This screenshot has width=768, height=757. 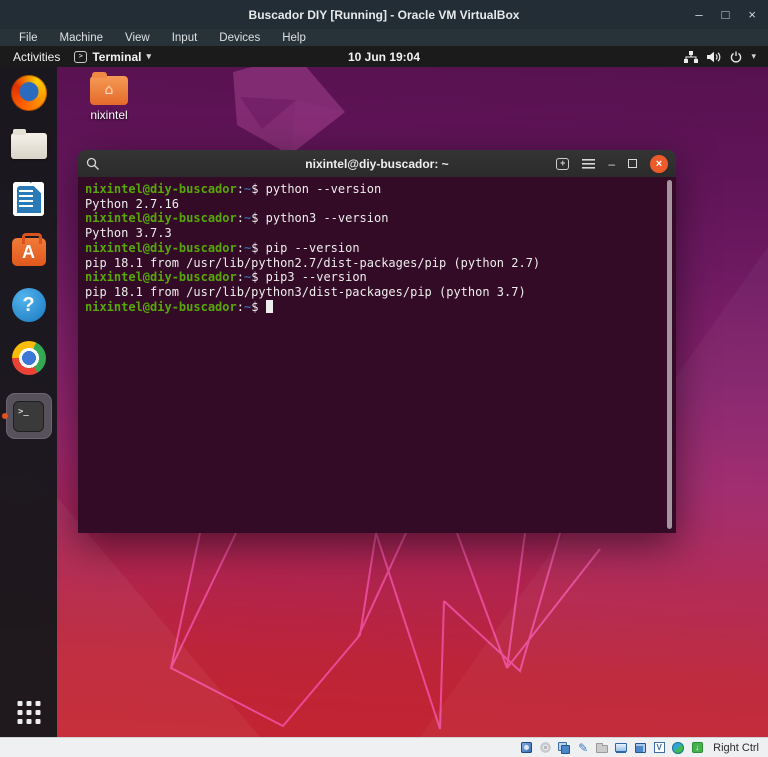 I want to click on new-tab-icon: +, so click(x=563, y=163).